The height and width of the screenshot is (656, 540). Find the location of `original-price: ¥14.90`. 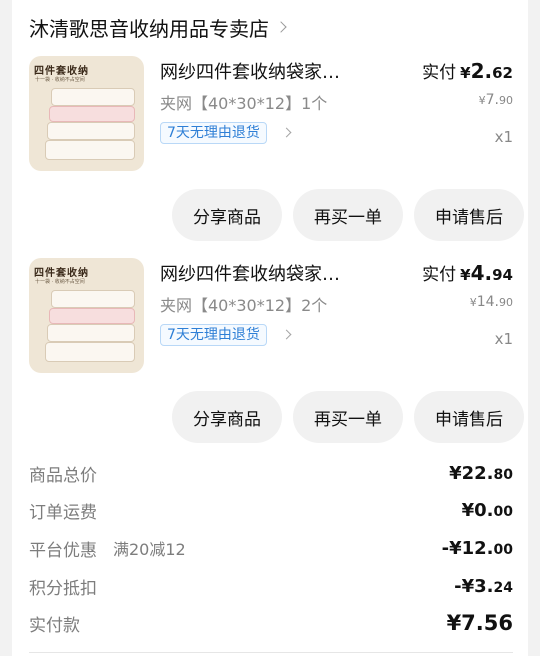

original-price: ¥14.90 is located at coordinates (491, 302).